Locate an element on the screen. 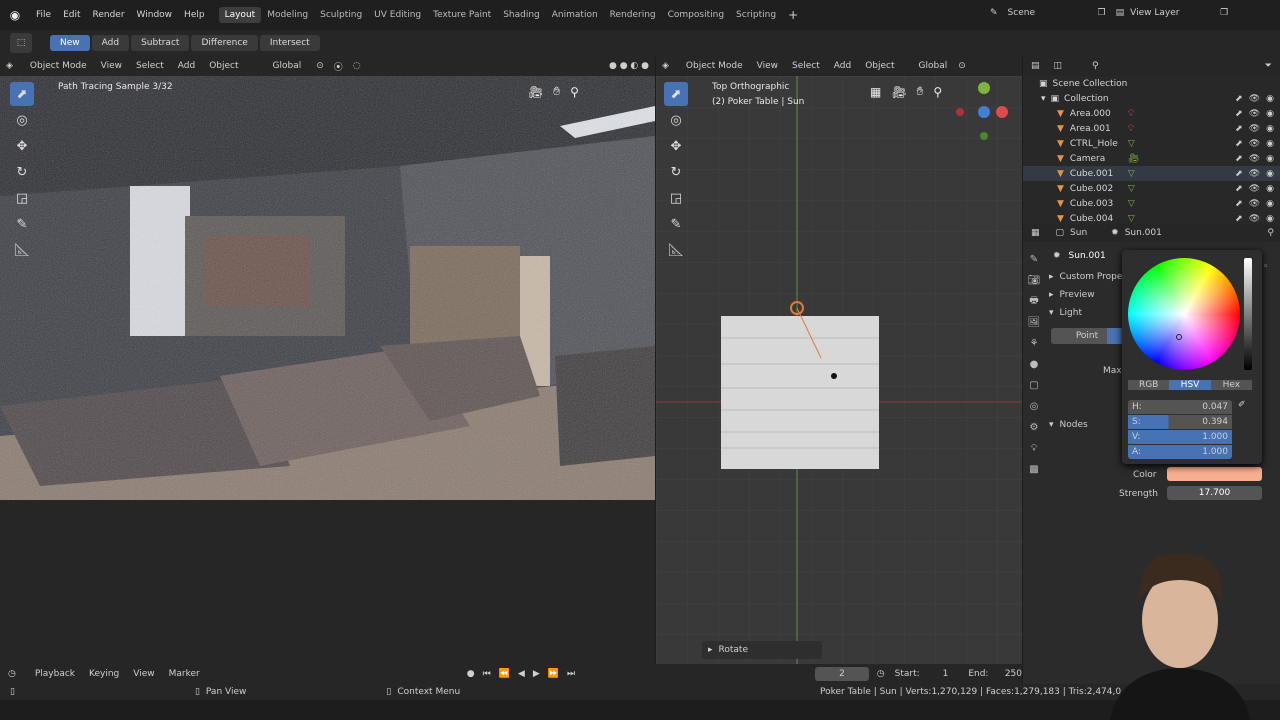 This screenshot has height=720, width=1280. hue-saturation-wheel is located at coordinates (1184, 314).